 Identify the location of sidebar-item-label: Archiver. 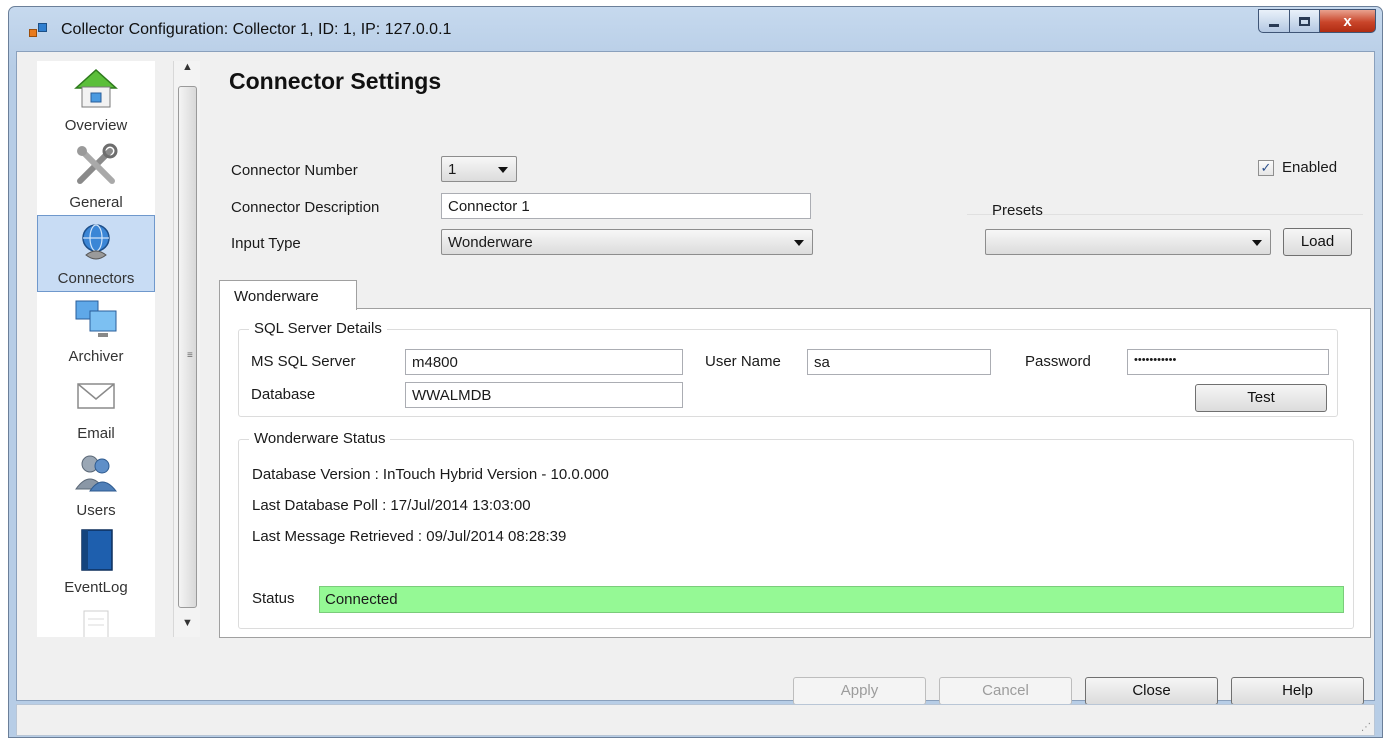
(96, 356).